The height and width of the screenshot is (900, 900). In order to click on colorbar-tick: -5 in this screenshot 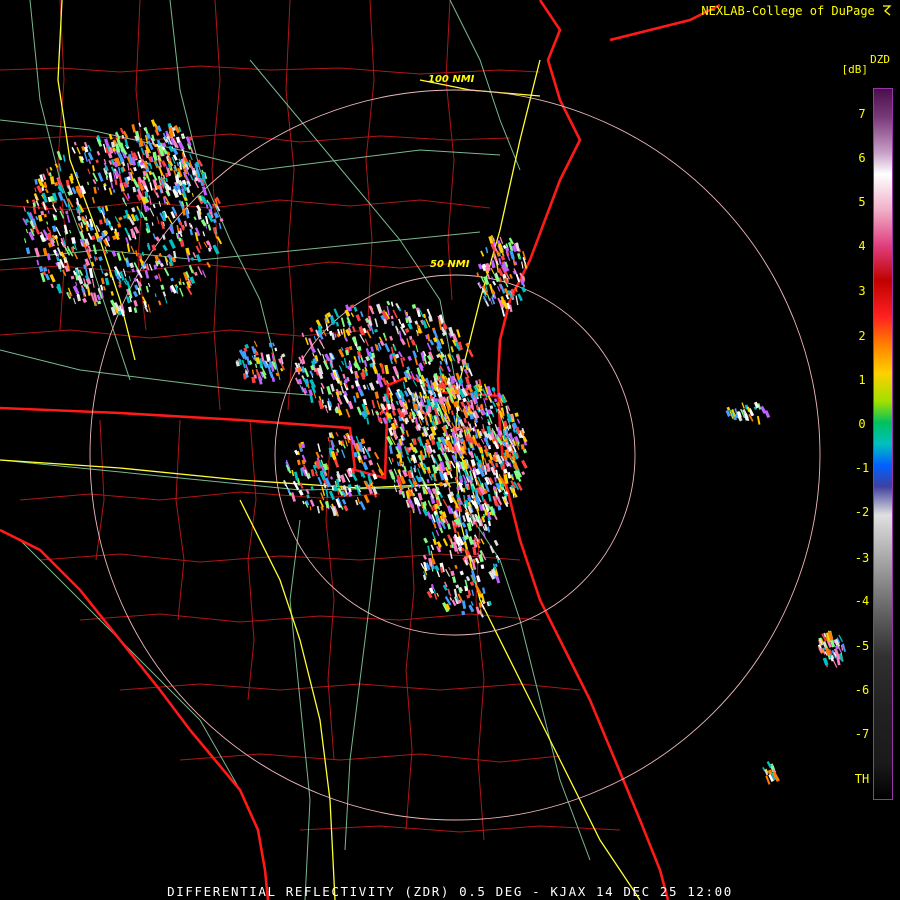, I will do `click(862, 646)`.